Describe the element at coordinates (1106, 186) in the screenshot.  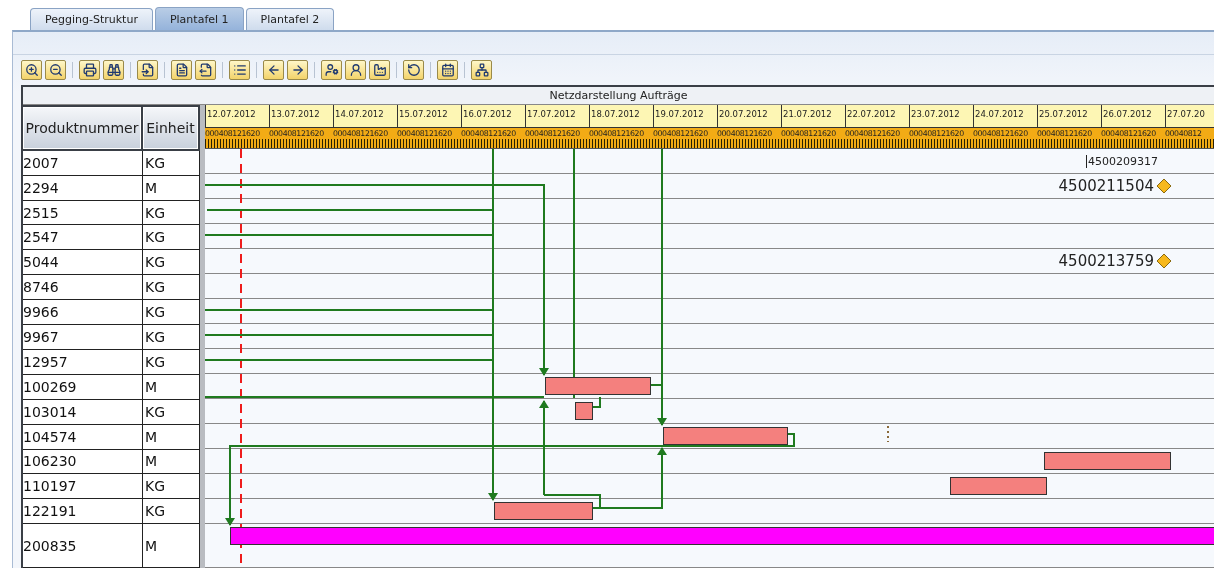
I see `order-number: 4500211504` at that location.